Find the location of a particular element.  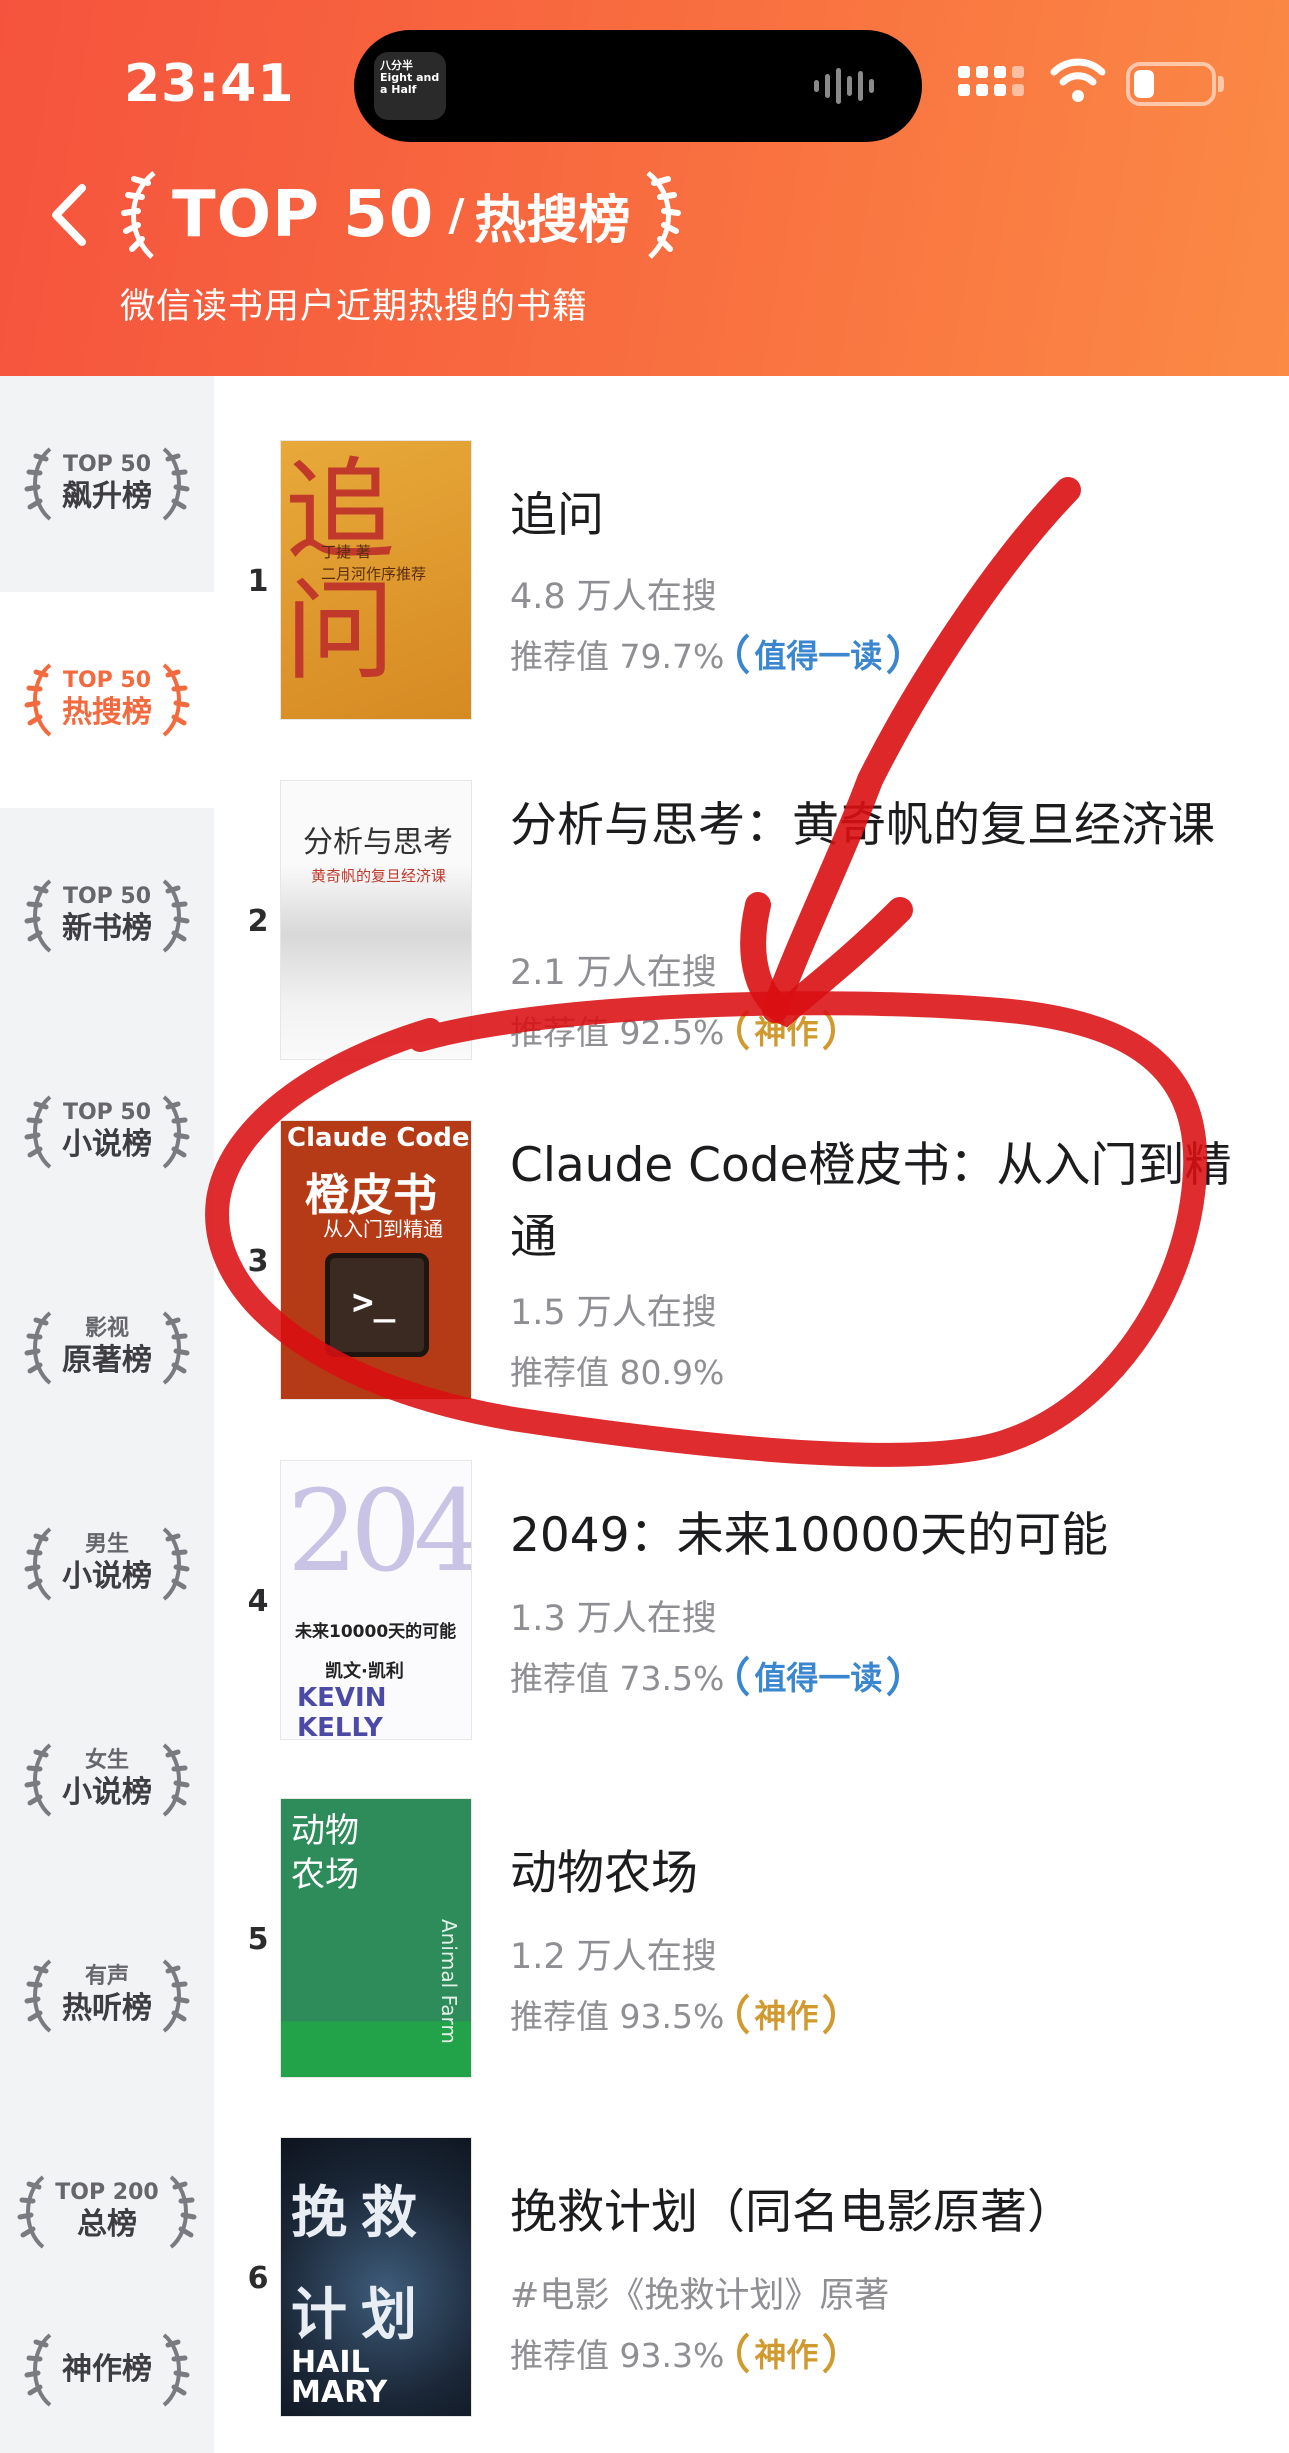

sidebar-tab: 影视 原著榜 is located at coordinates (107, 1348).